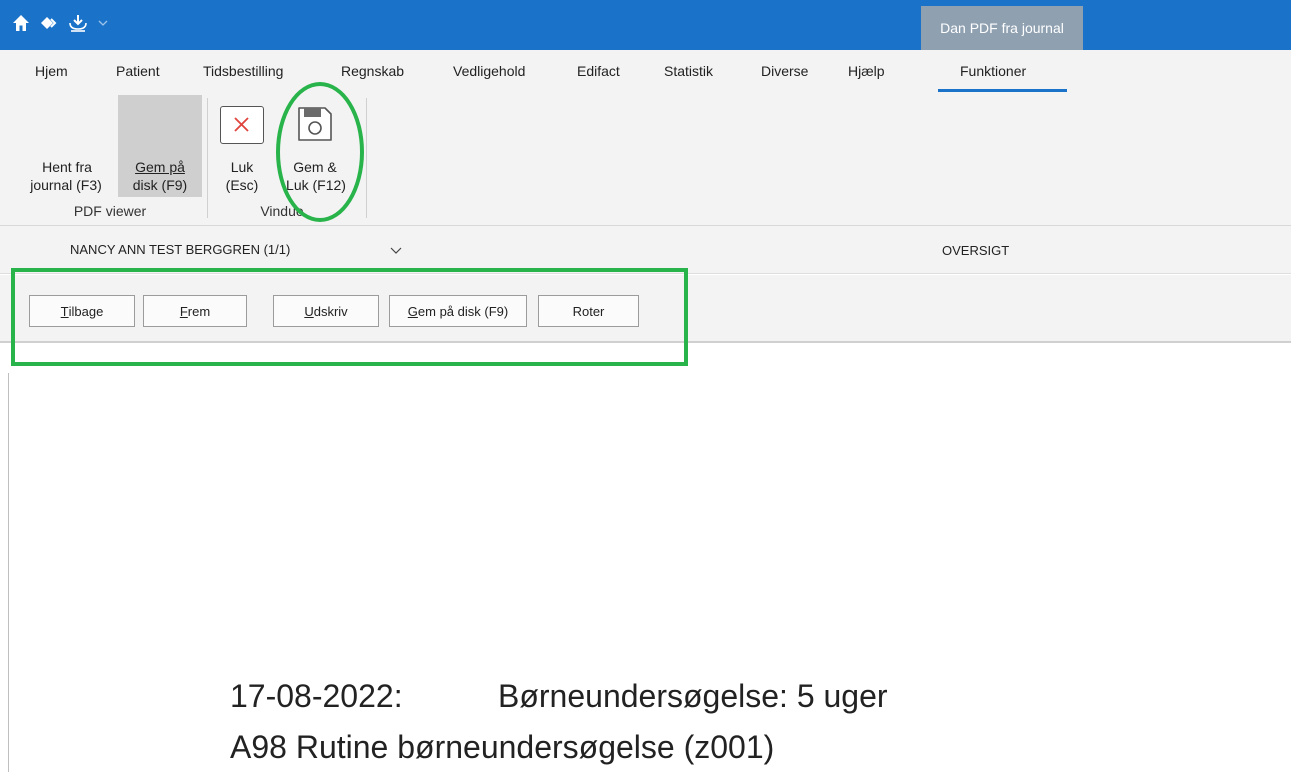 This screenshot has height=772, width=1291. I want to click on gem-label-line1: Gem på, so click(160, 167).